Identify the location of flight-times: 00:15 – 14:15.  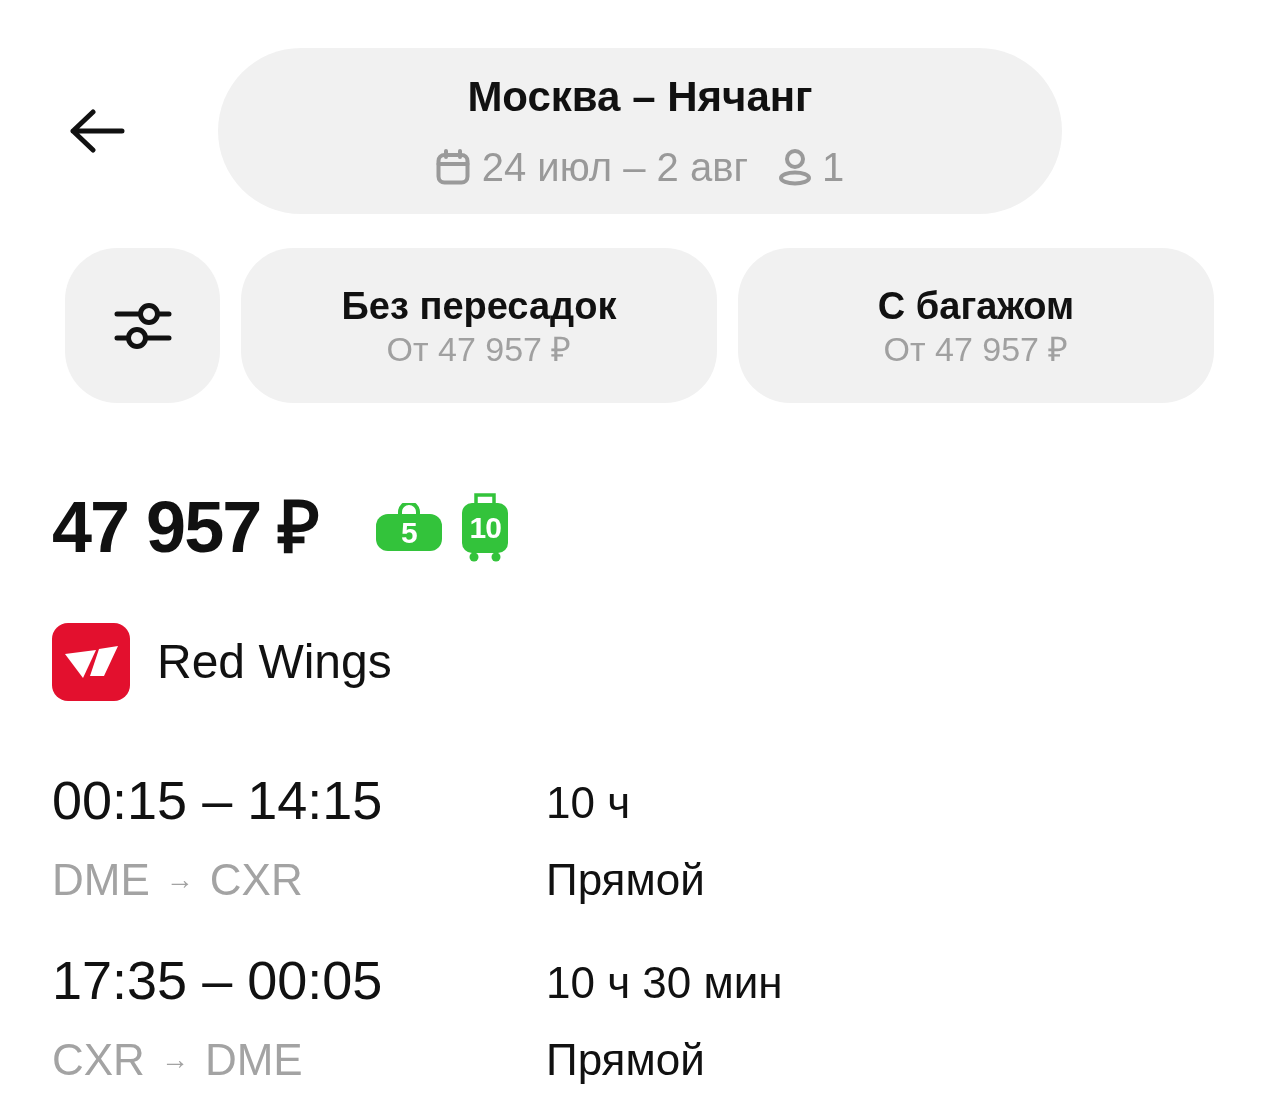
(217, 800).